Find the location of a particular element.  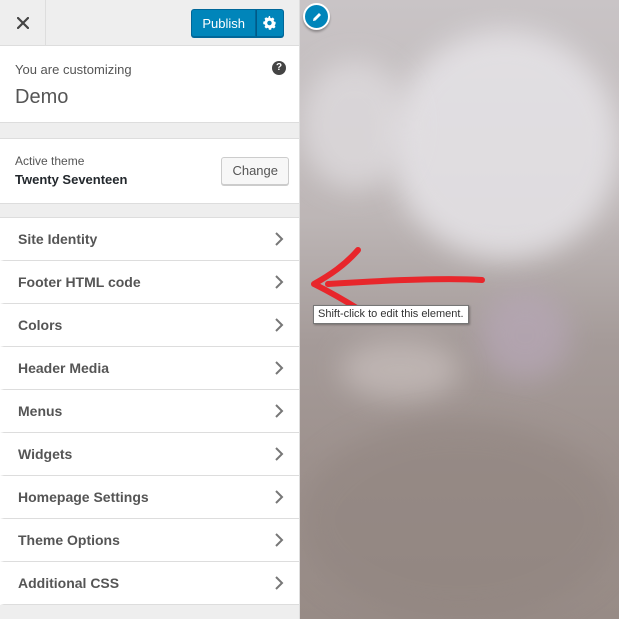

active-theme-panel: Active theme Twenty Seventeen Change is located at coordinates (149, 171).